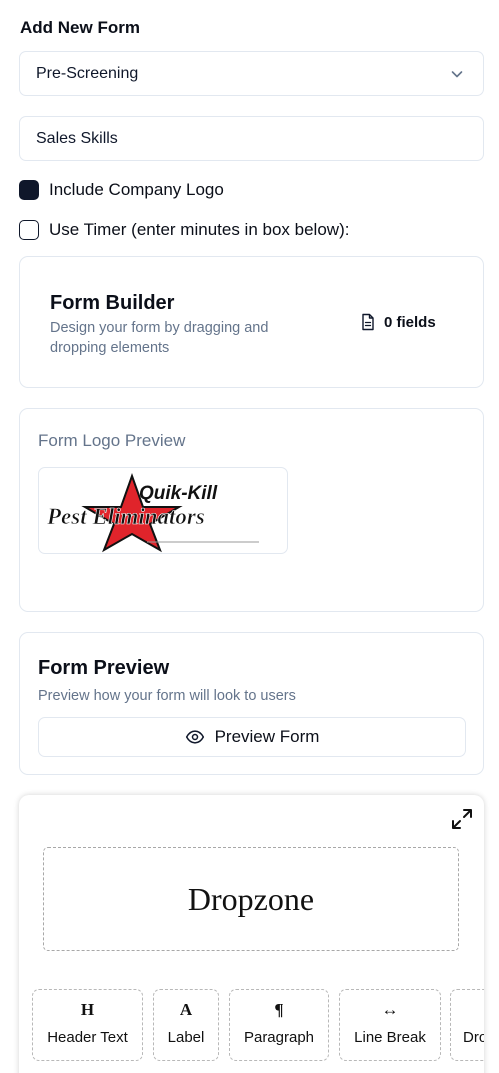 This screenshot has height=1073, width=499. Describe the element at coordinates (390, 1037) in the screenshot. I see `toolbox-item-label: Line Break` at that location.